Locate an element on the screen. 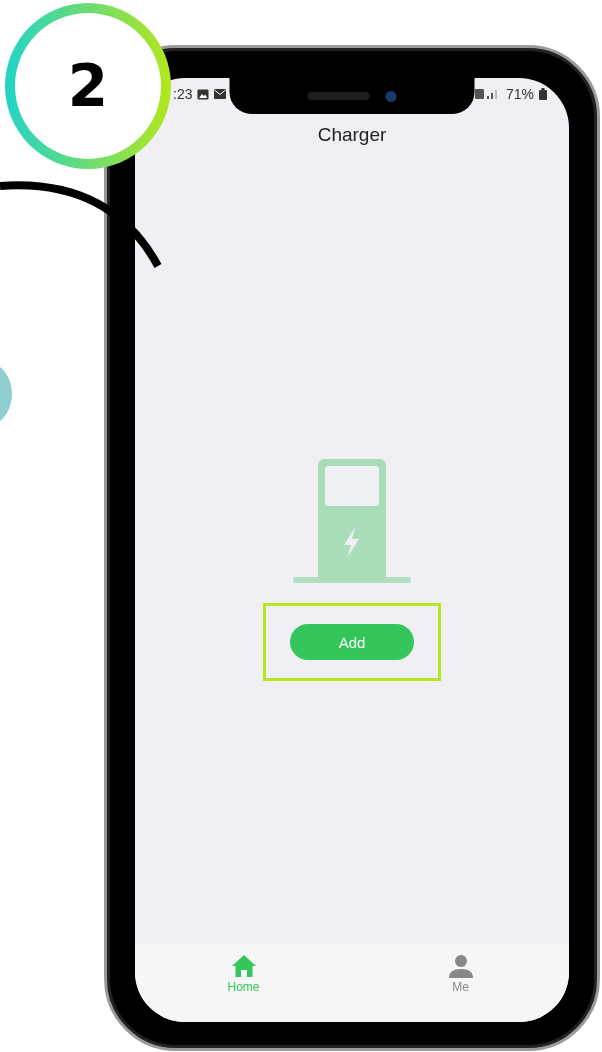 Image resolution: width=602 pixels, height=1052 pixels. tab-item: Home is located at coordinates (243, 983).